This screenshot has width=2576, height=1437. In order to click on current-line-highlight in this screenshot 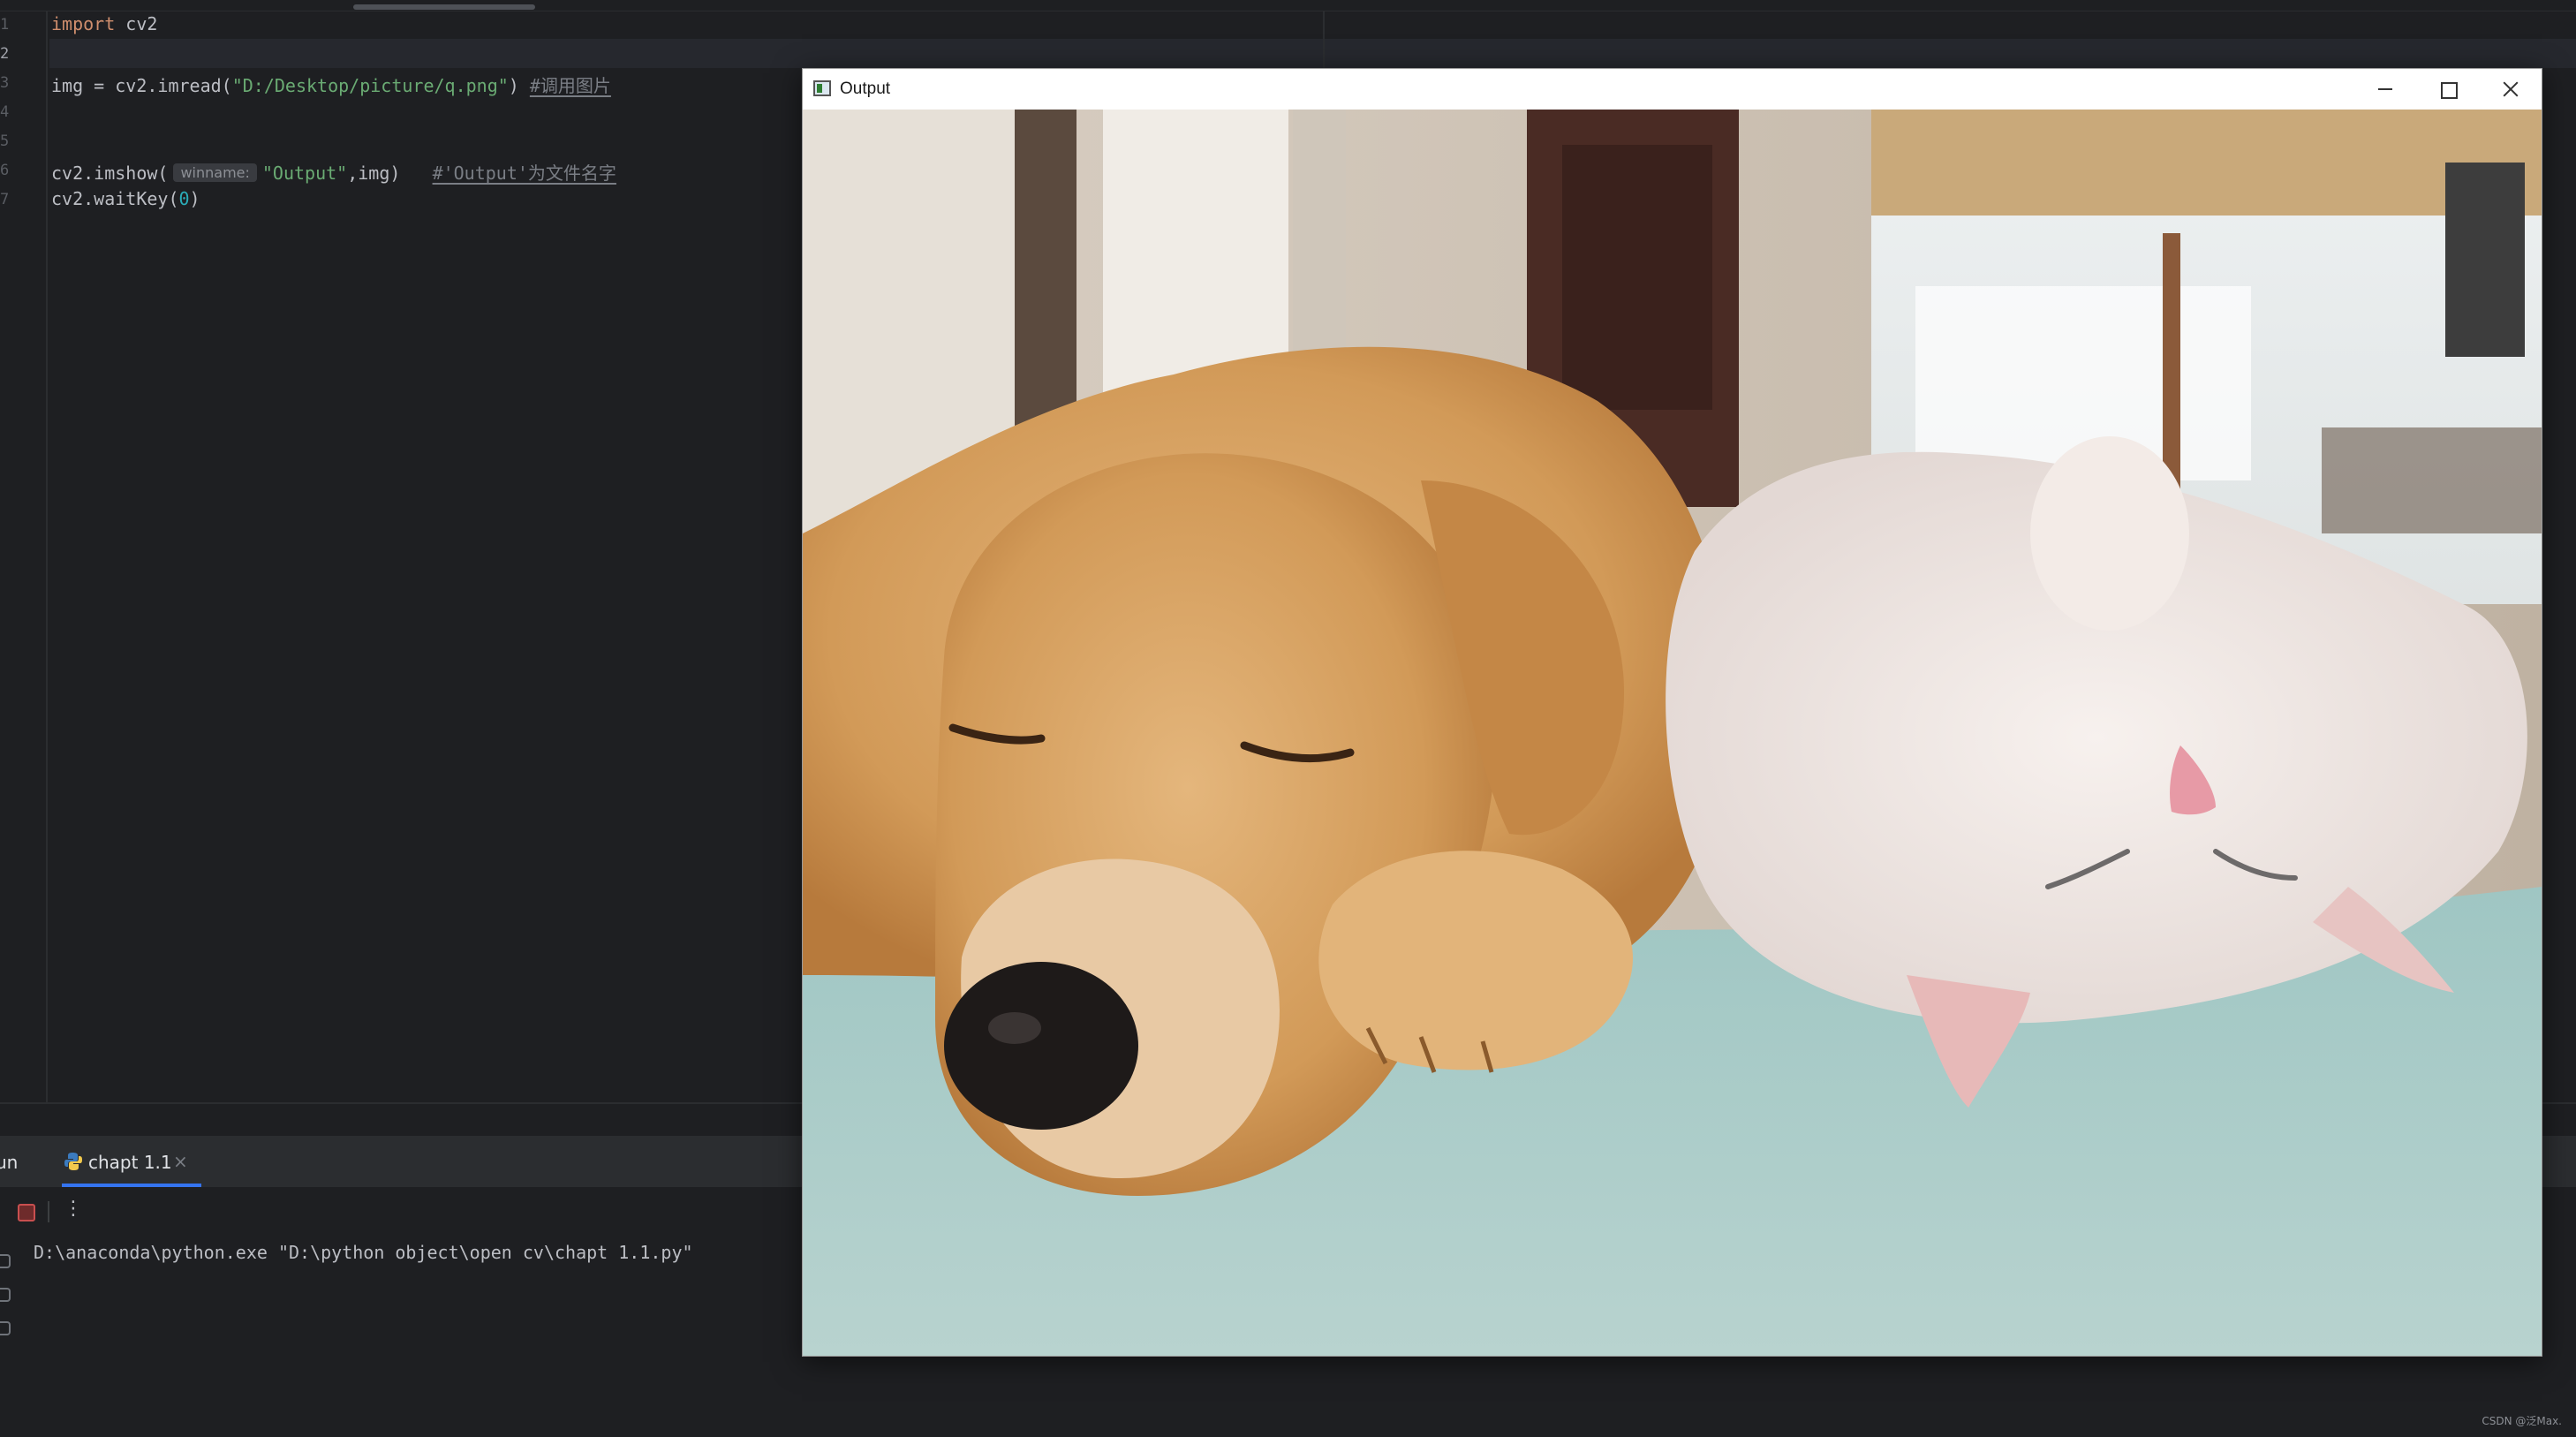, I will do `click(1312, 53)`.